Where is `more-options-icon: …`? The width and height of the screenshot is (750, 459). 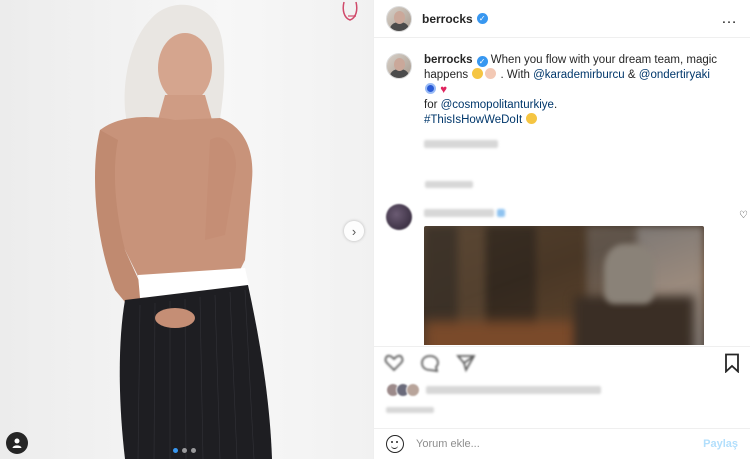 more-options-icon: … is located at coordinates (729, 19).